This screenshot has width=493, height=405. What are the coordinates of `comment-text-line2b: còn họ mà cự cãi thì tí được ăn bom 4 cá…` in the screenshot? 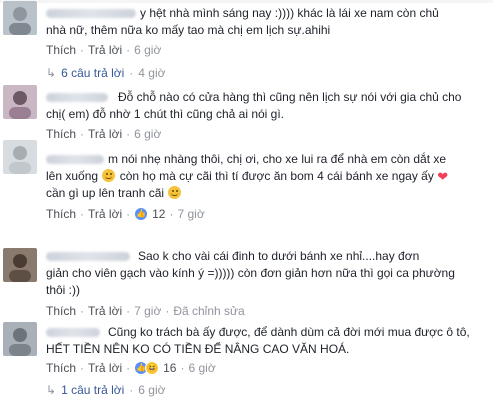 It's located at (276, 176).